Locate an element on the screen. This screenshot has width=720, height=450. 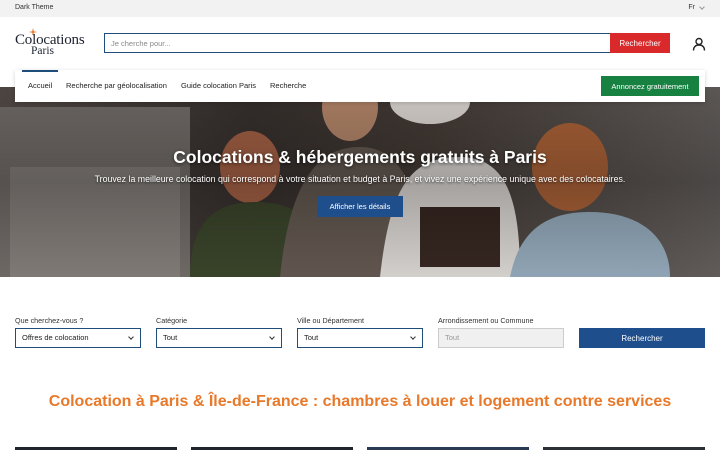
filter-city-value: Tout is located at coordinates (311, 337).